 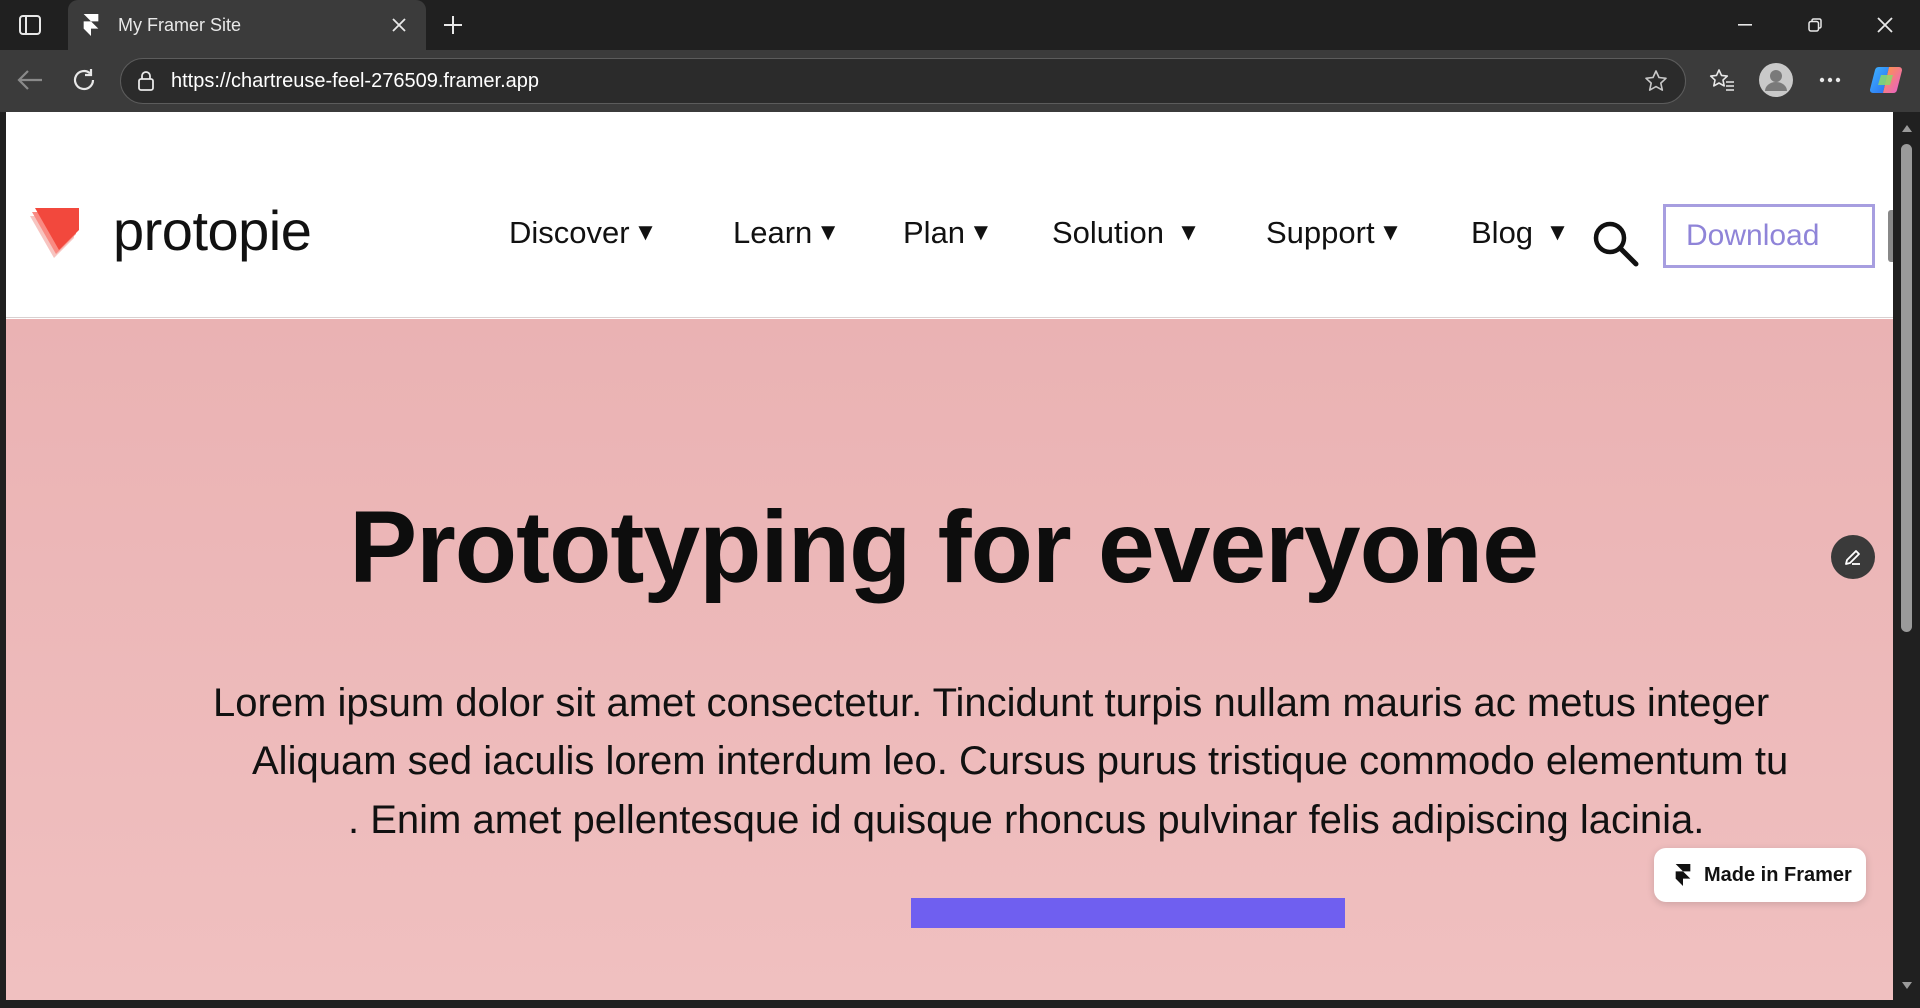 What do you see at coordinates (399, 25) in the screenshot?
I see `tab-close-icon` at bounding box center [399, 25].